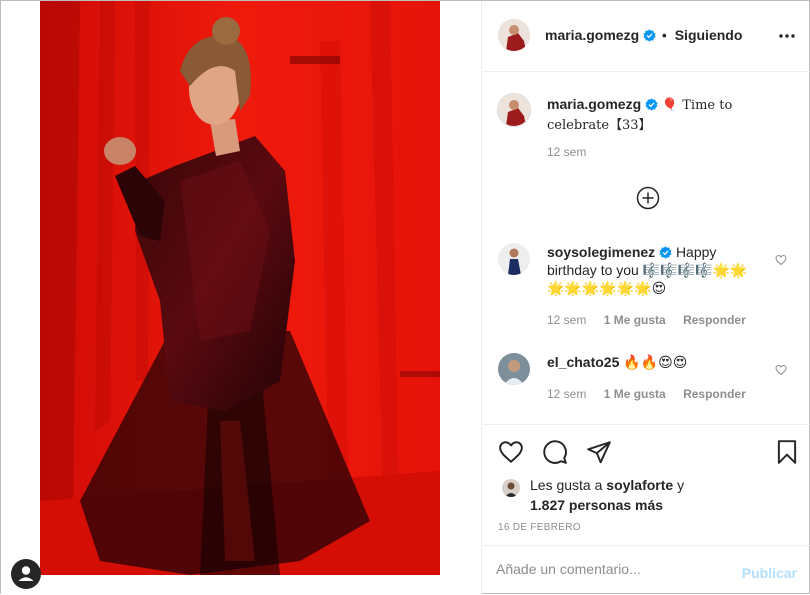 This screenshot has height=595, width=810. I want to click on profile-button, so click(26, 574).